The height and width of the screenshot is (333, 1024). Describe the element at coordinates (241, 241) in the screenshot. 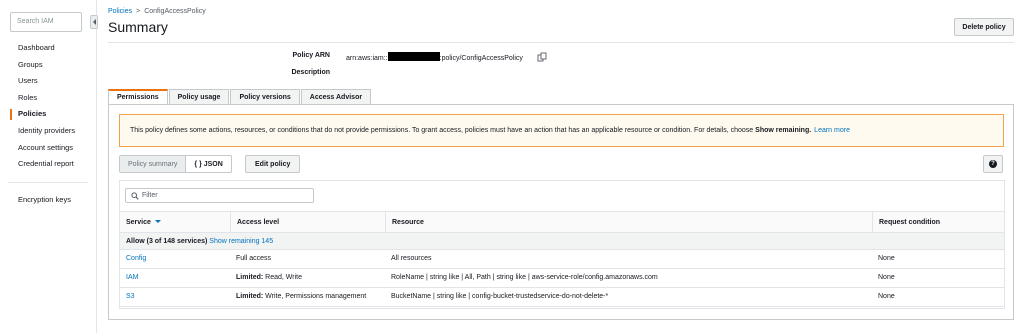

I see `show-remaining-link: Show remaining 145` at that location.